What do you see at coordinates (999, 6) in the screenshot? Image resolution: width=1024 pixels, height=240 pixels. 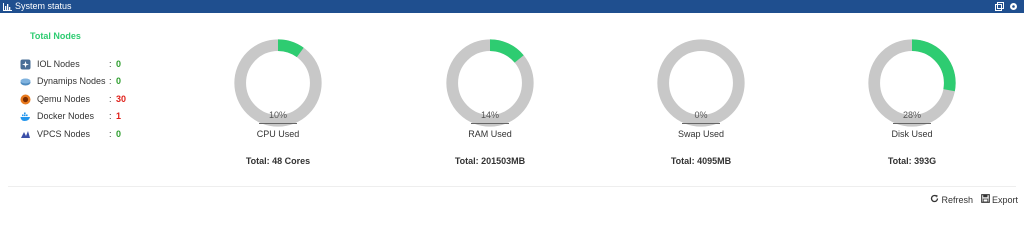 I see `window-icon` at bounding box center [999, 6].